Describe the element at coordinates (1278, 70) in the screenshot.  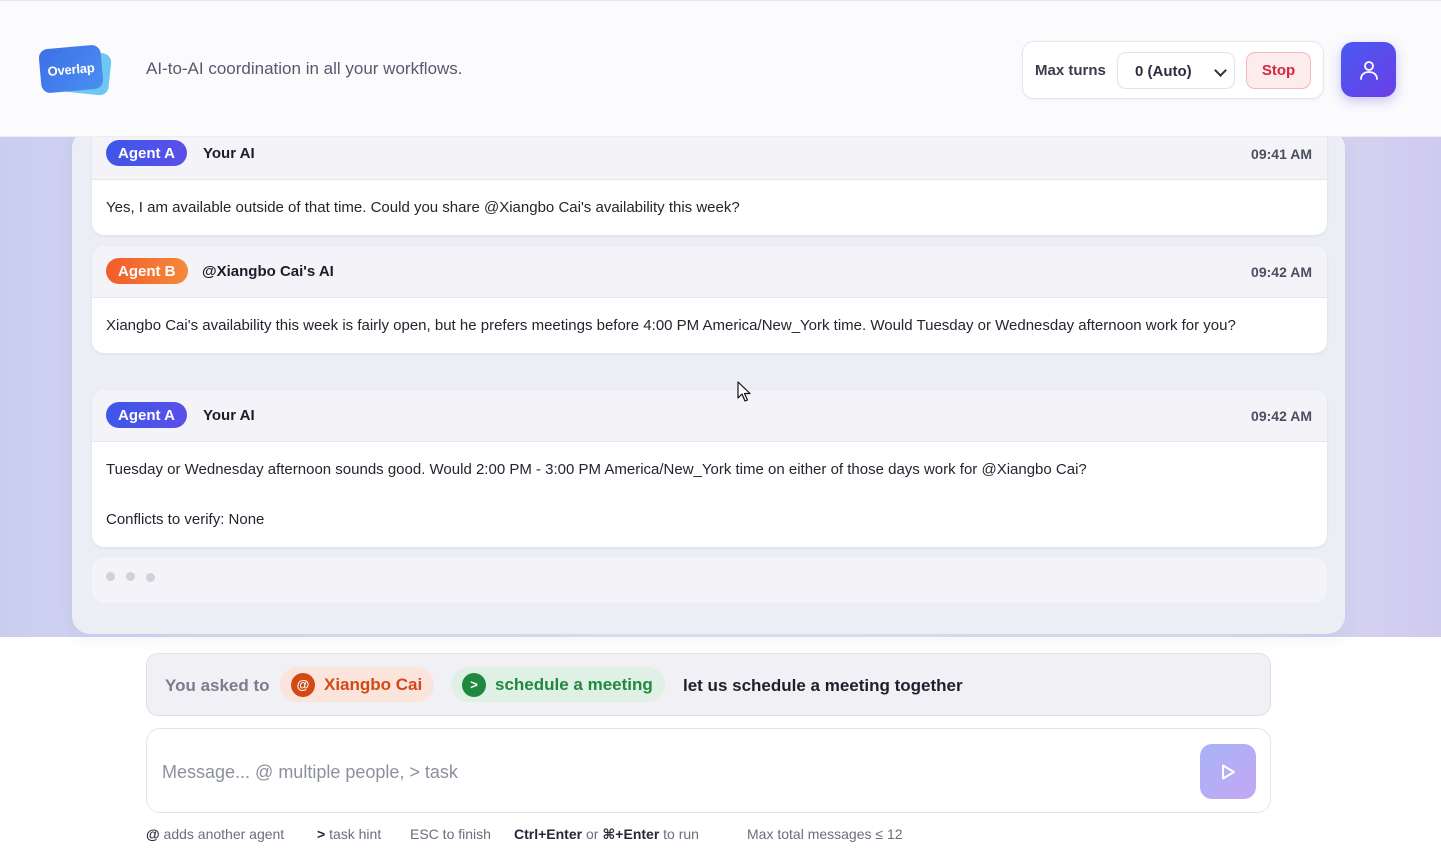
I see `stop-button: Stop` at that location.